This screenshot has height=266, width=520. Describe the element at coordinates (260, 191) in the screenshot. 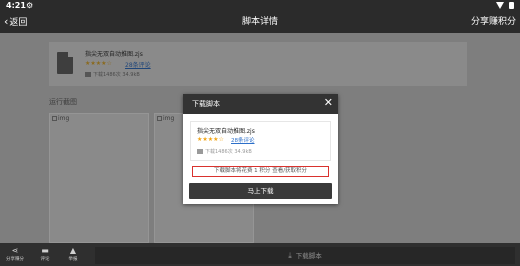

I see `download-now-button: 马上下载` at that location.